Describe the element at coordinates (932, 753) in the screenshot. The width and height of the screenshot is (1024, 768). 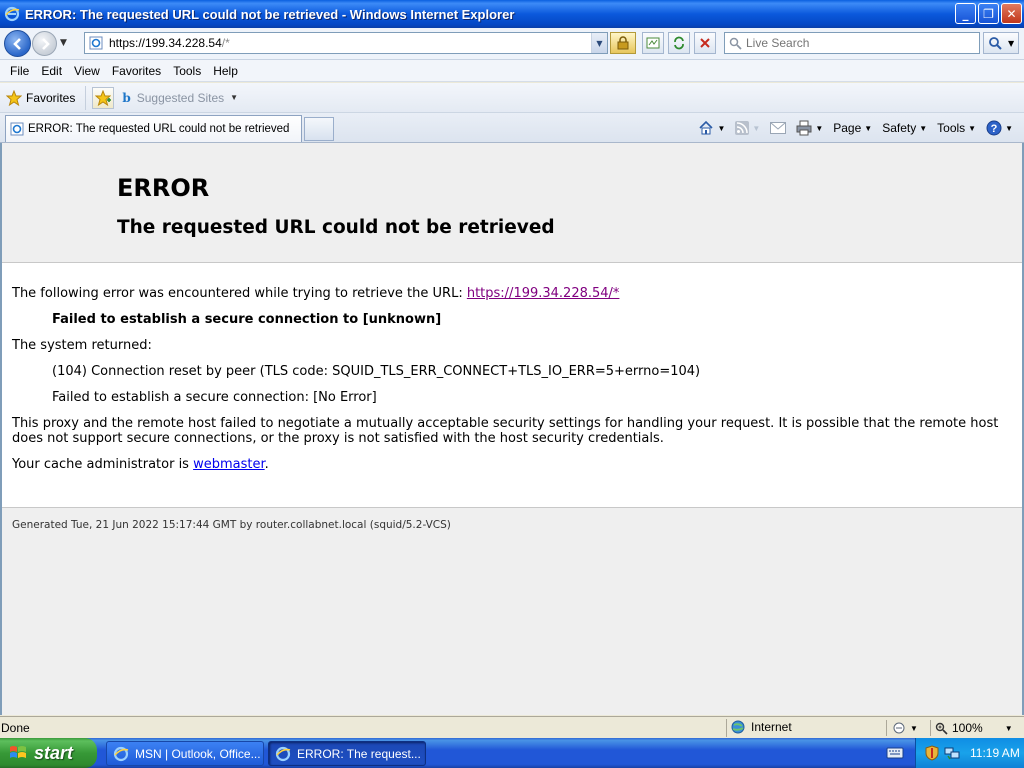
I see `security-shield-icon` at that location.